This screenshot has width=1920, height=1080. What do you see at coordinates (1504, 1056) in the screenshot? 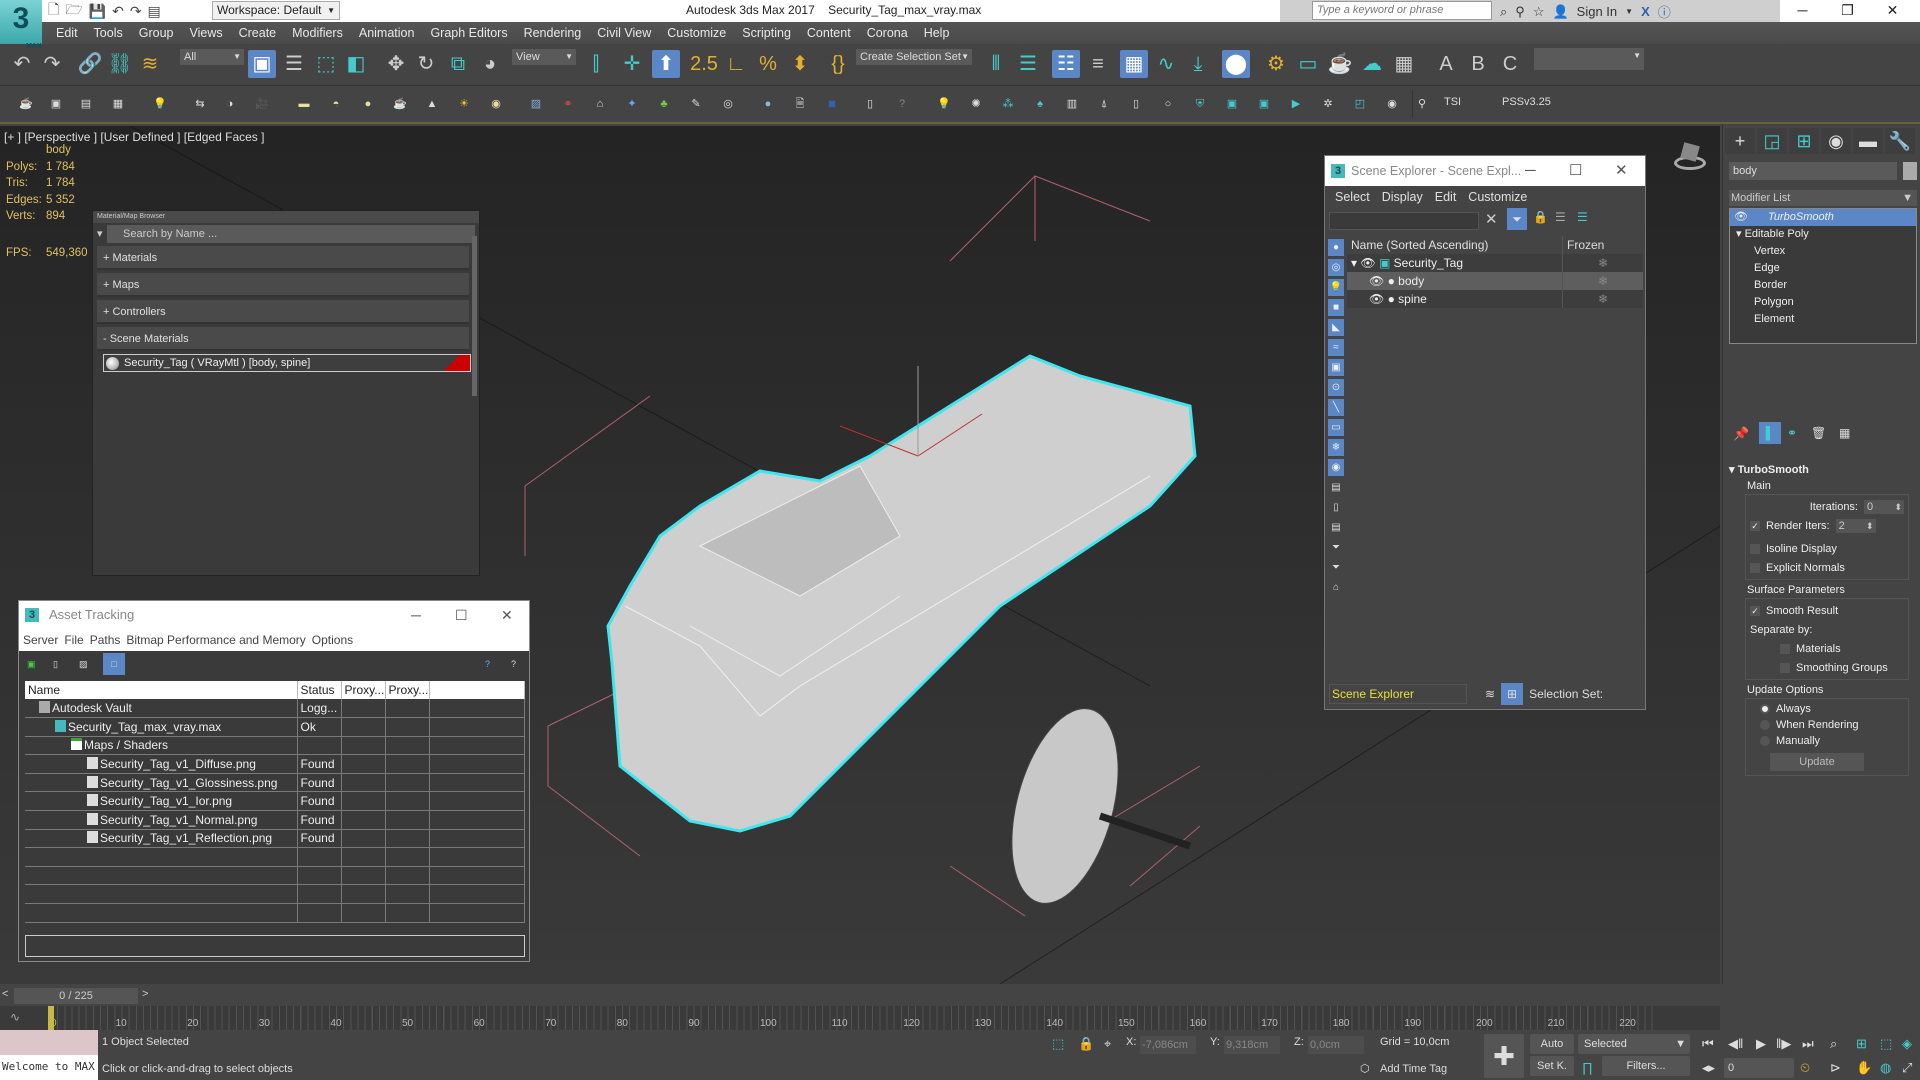
I see `set-key-big-button: ✚` at bounding box center [1504, 1056].